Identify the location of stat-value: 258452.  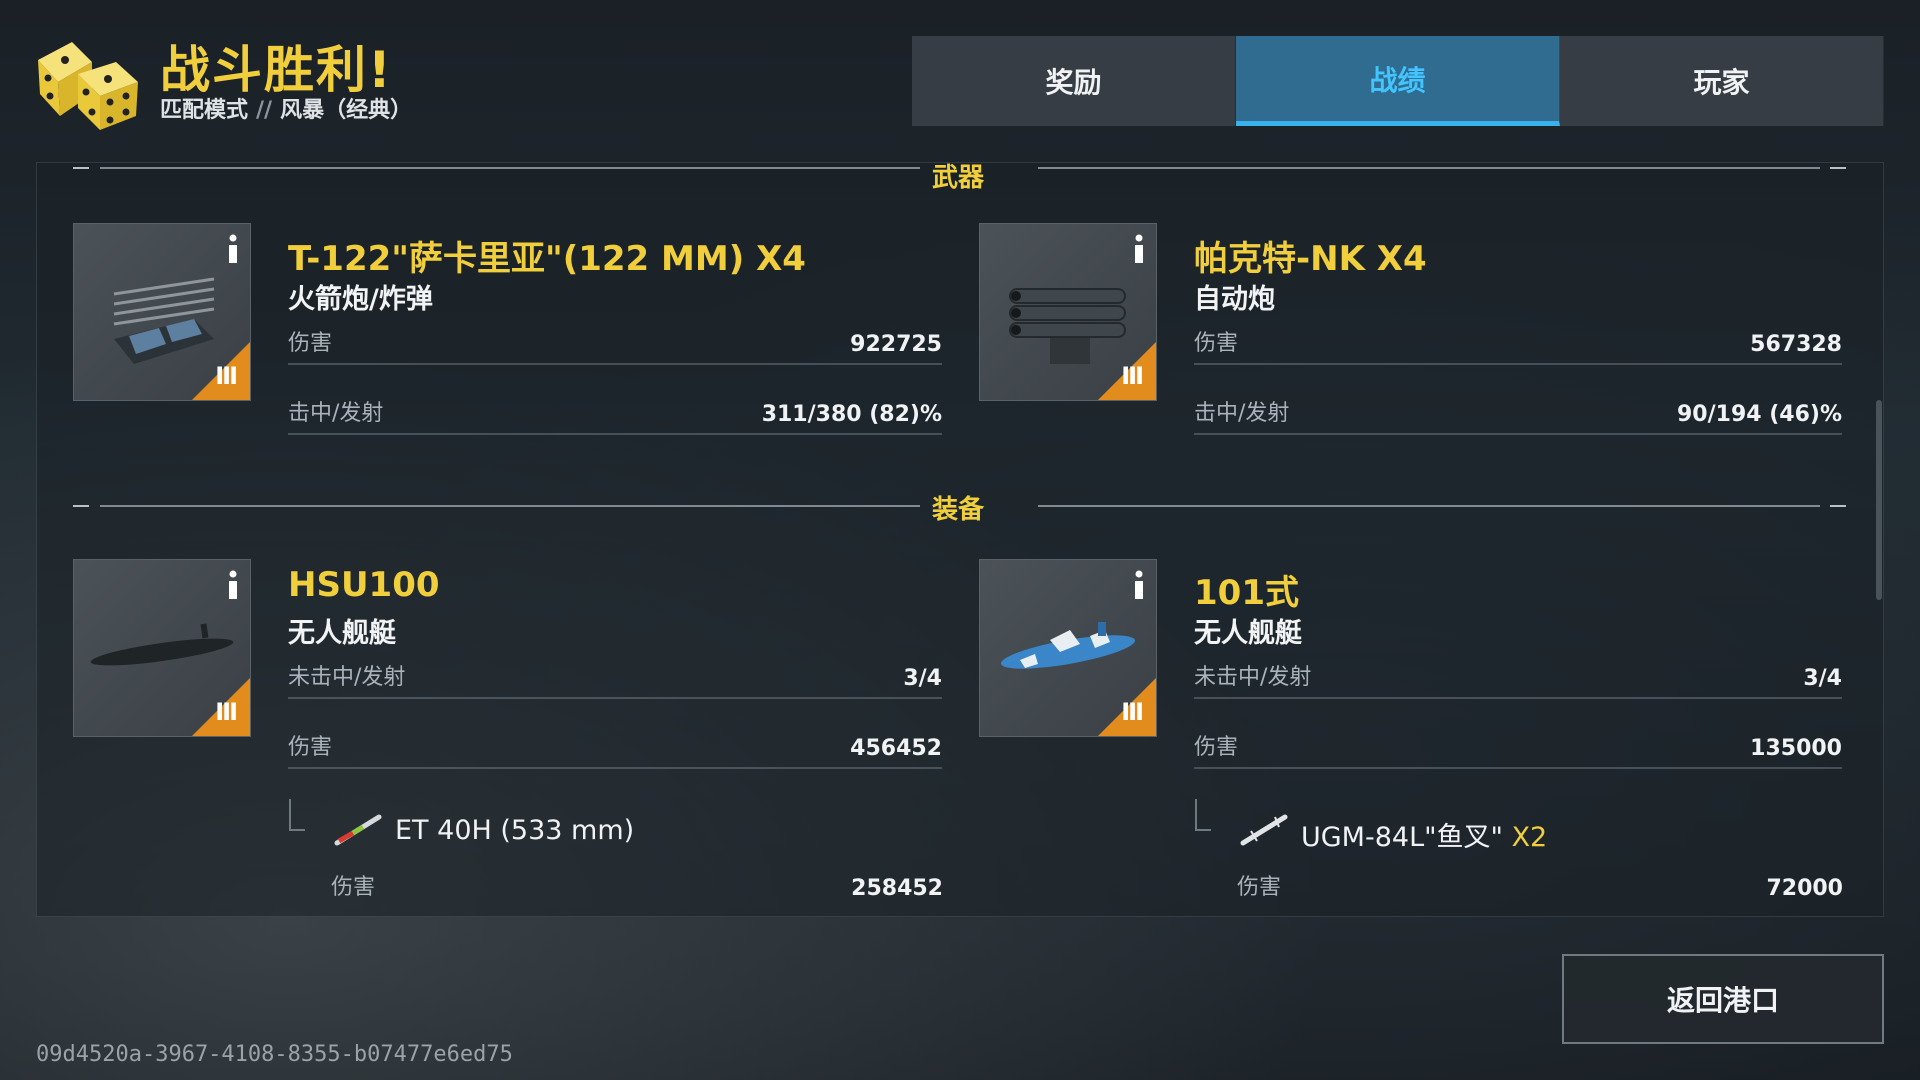
(897, 888).